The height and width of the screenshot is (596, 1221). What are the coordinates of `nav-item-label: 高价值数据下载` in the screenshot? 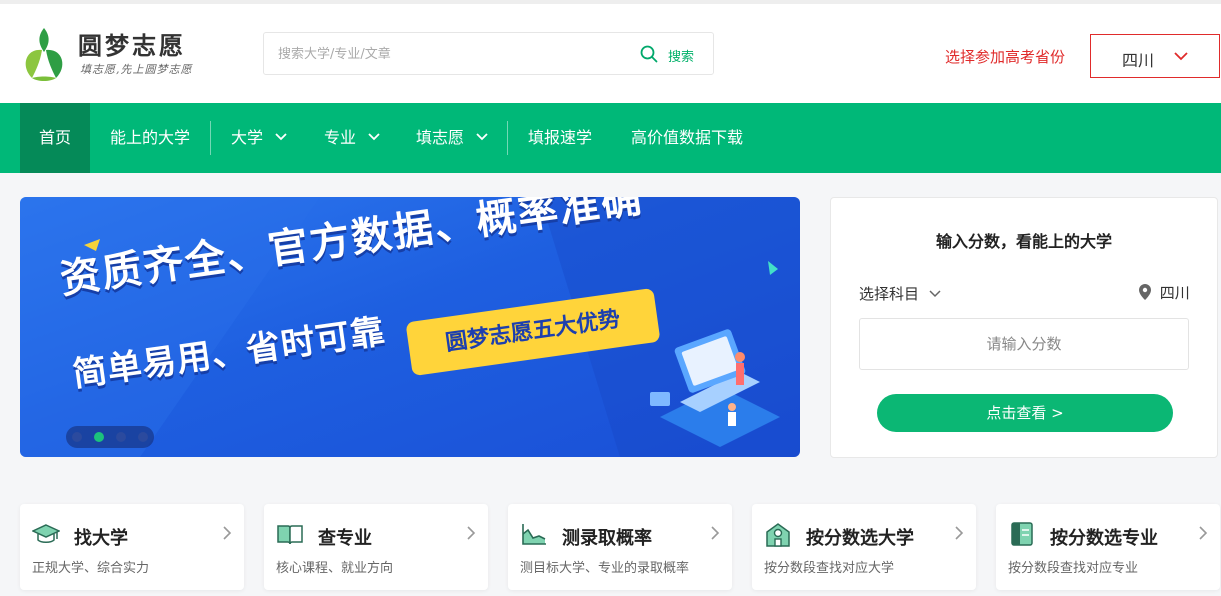 It's located at (687, 137).